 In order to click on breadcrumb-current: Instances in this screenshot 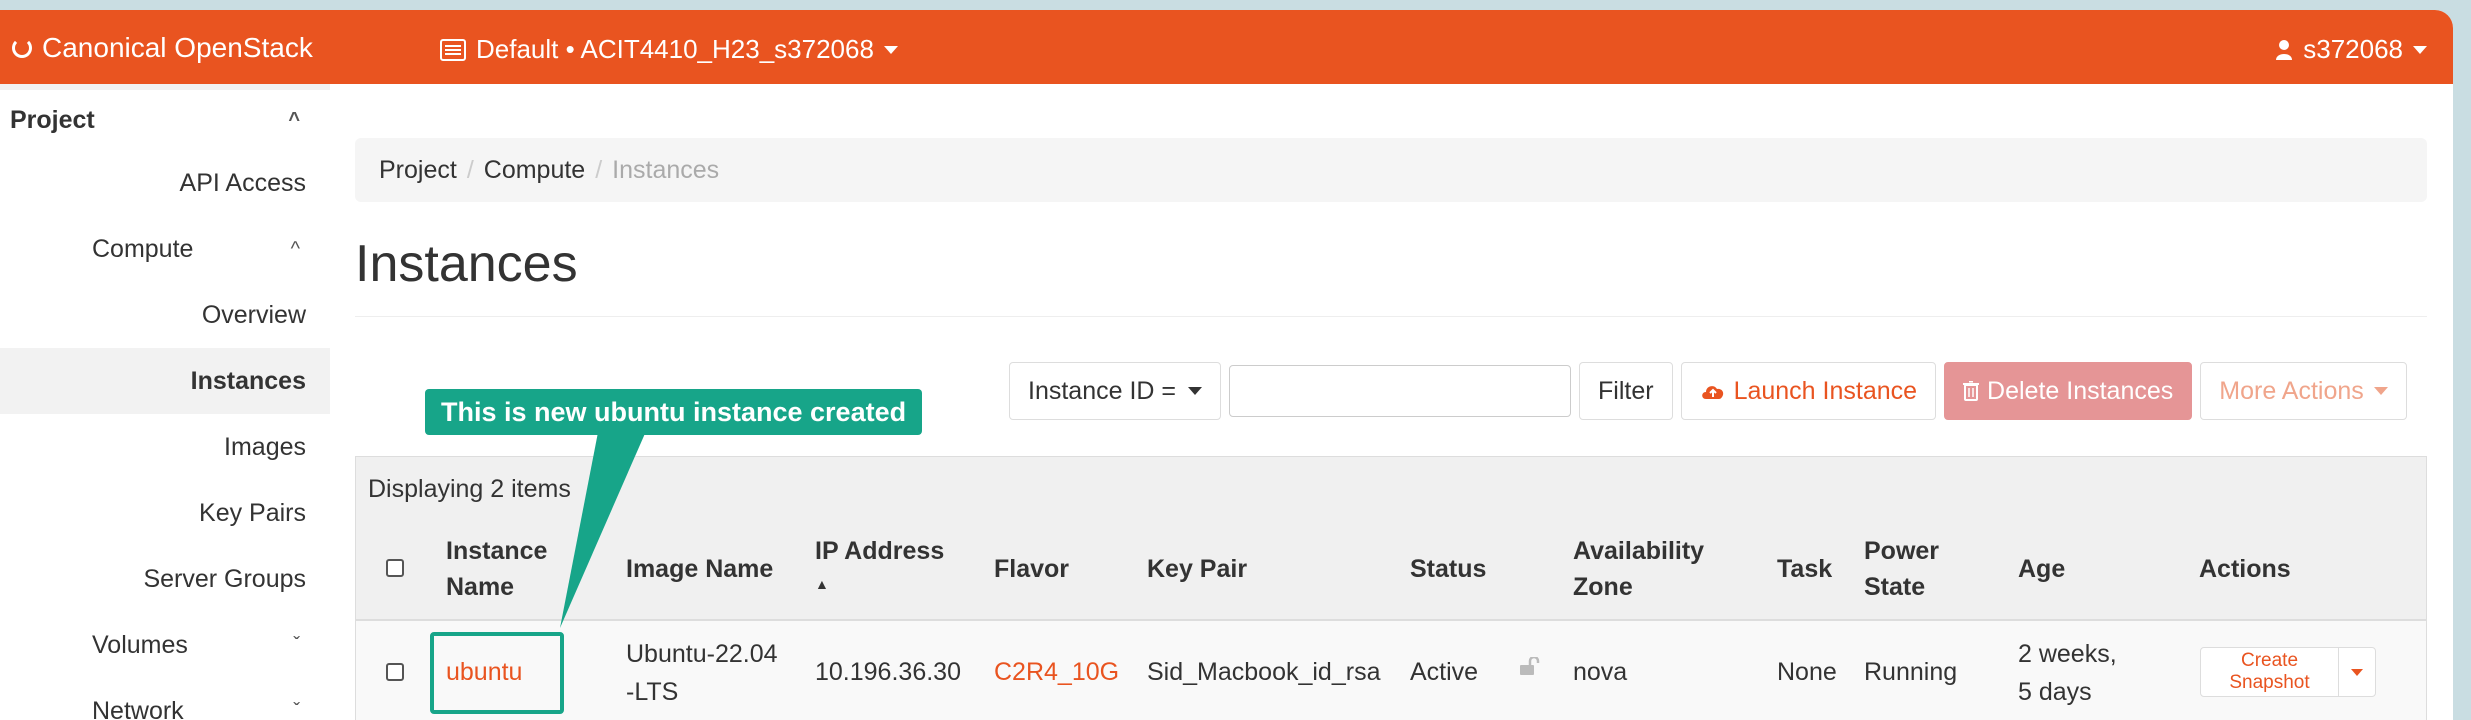, I will do `click(666, 169)`.